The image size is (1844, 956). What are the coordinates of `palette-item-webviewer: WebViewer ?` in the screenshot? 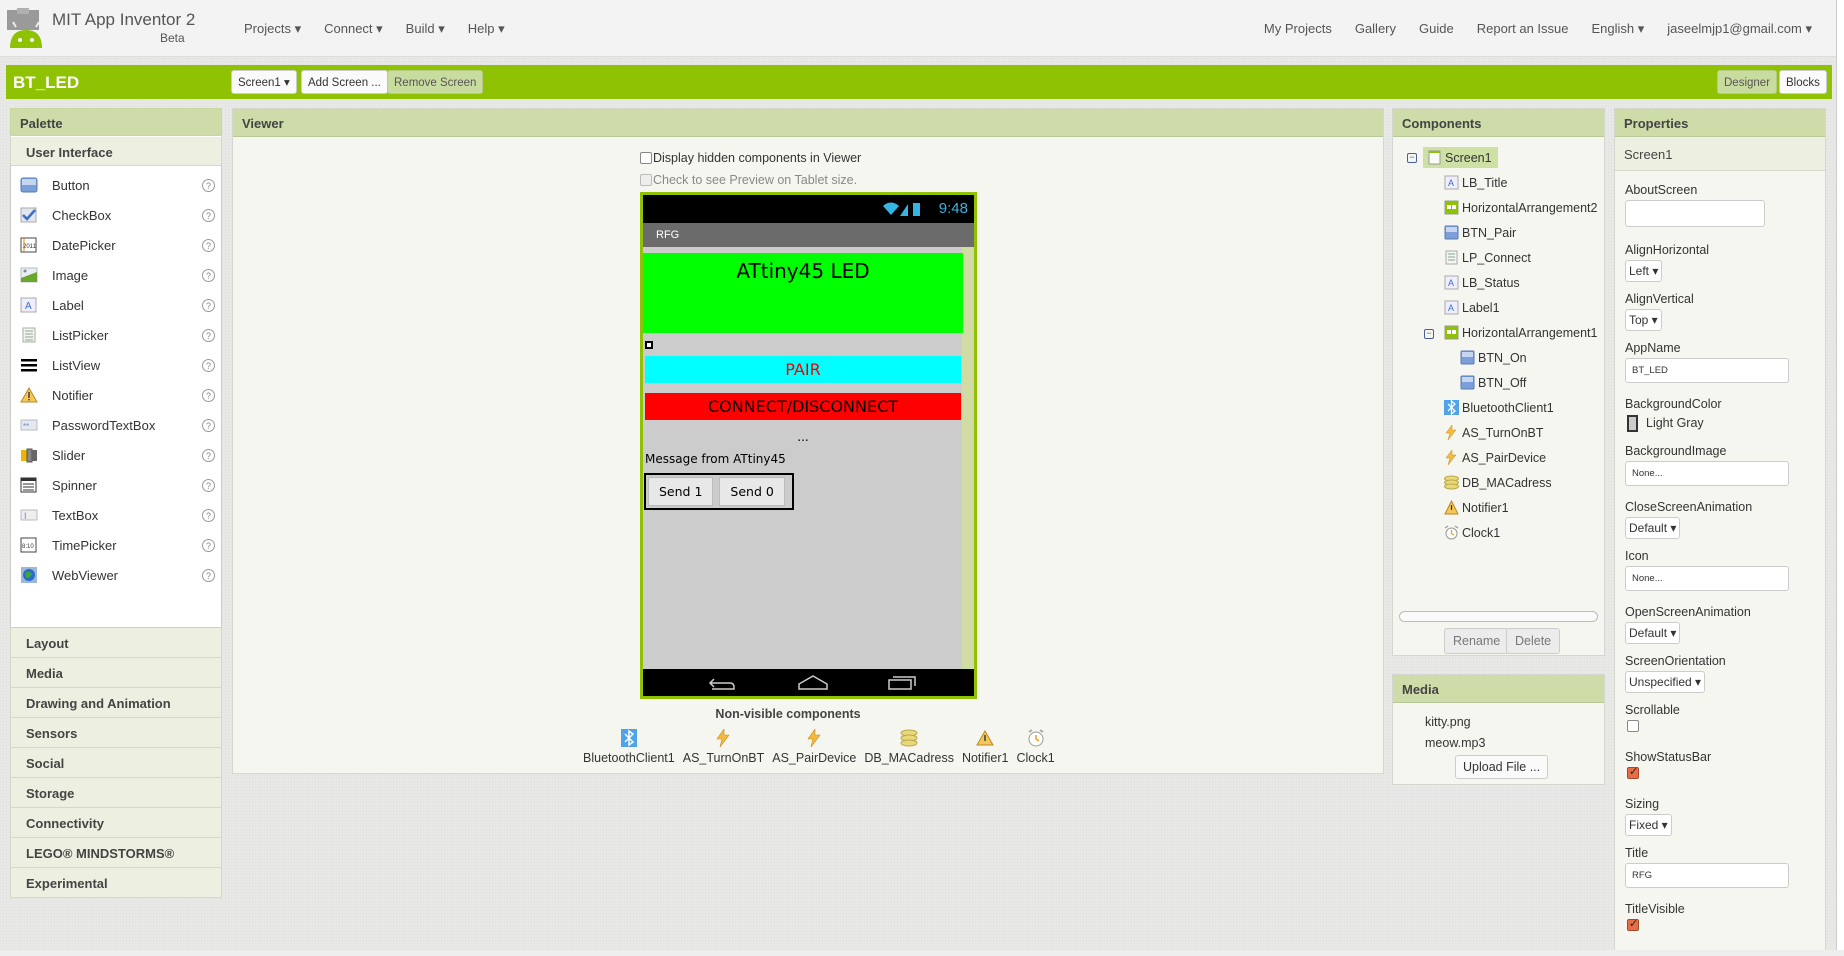 It's located at (116, 575).